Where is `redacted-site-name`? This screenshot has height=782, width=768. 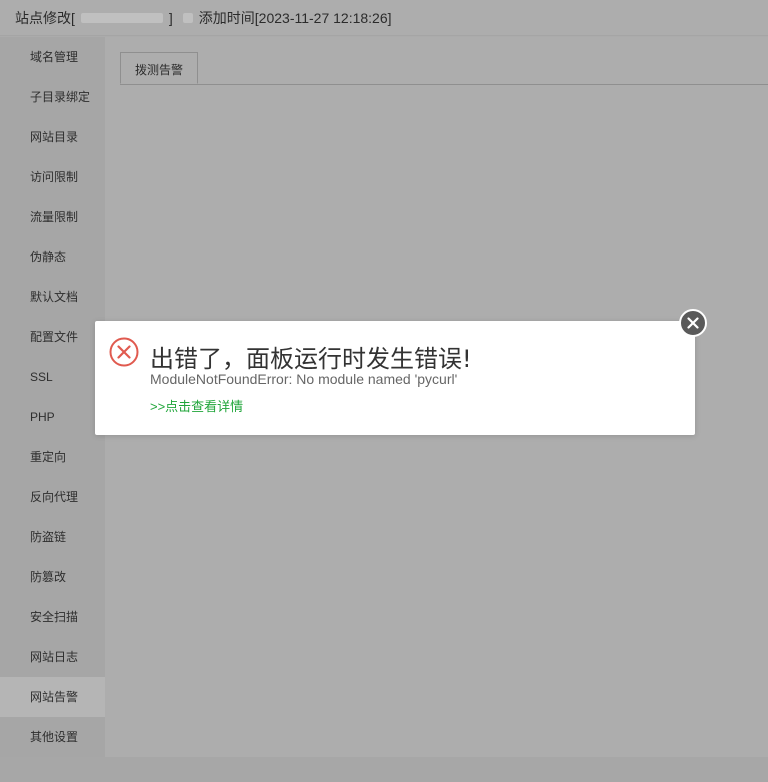
redacted-site-name is located at coordinates (121, 17).